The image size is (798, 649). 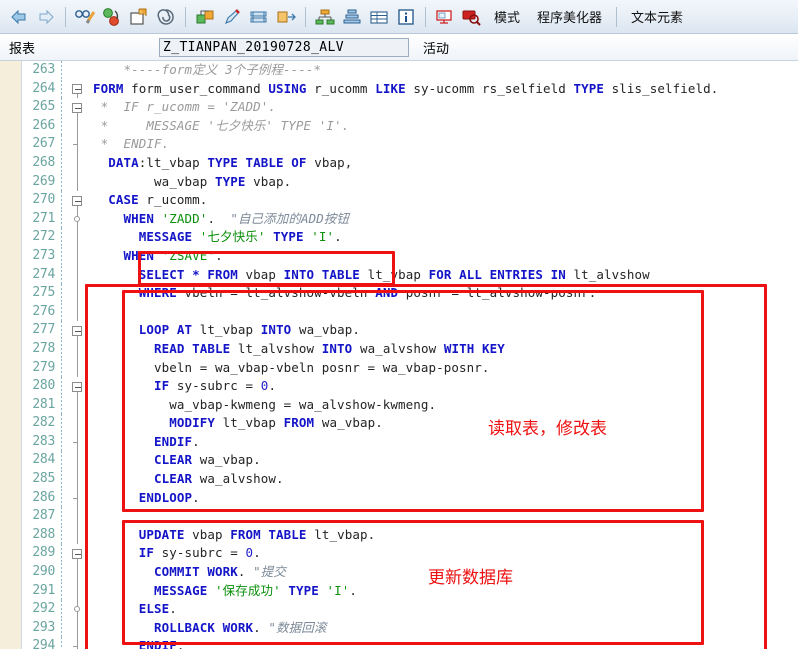 What do you see at coordinates (410, 442) in the screenshot?
I see `code-line: 283 ENDIF.` at bounding box center [410, 442].